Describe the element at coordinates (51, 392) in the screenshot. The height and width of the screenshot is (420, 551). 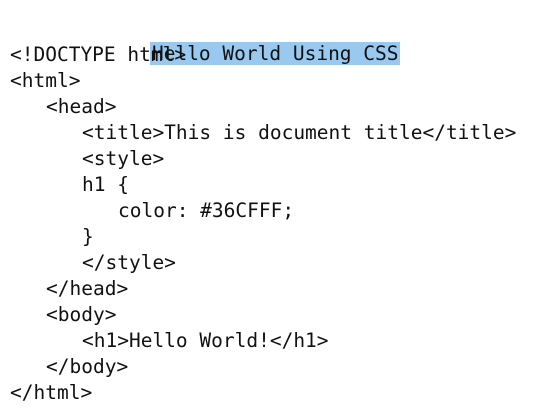
I see `code-line-html-close: </html>` at that location.